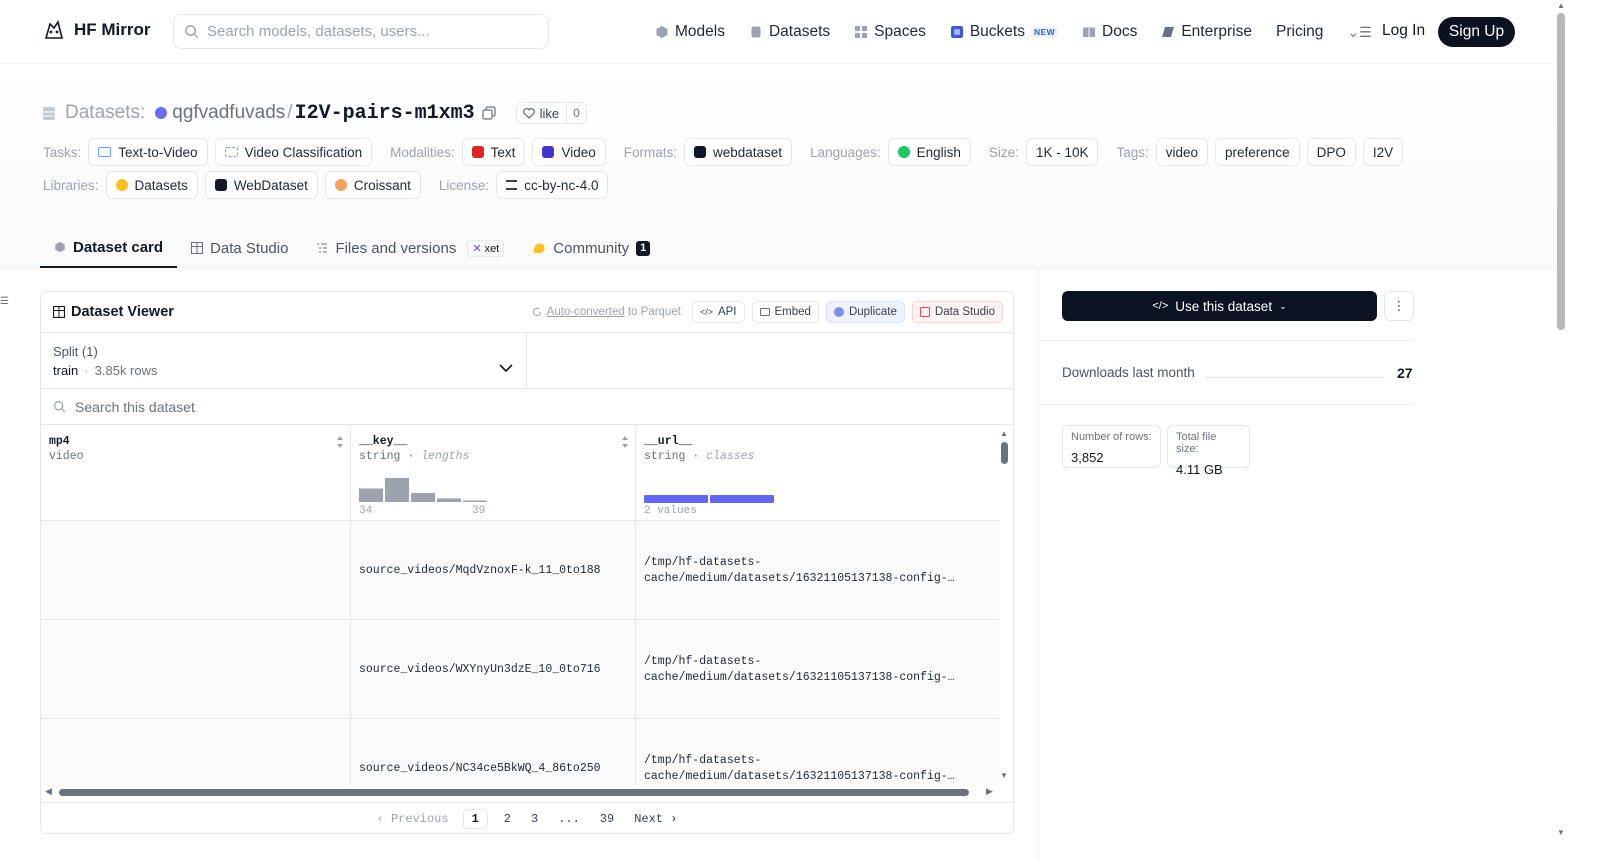  I want to click on more-menu-icon: ⌄☰, so click(1359, 32).